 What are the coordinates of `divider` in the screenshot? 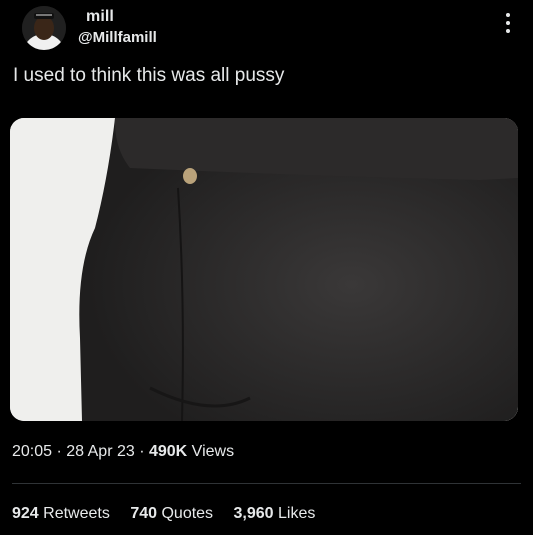 It's located at (266, 483).